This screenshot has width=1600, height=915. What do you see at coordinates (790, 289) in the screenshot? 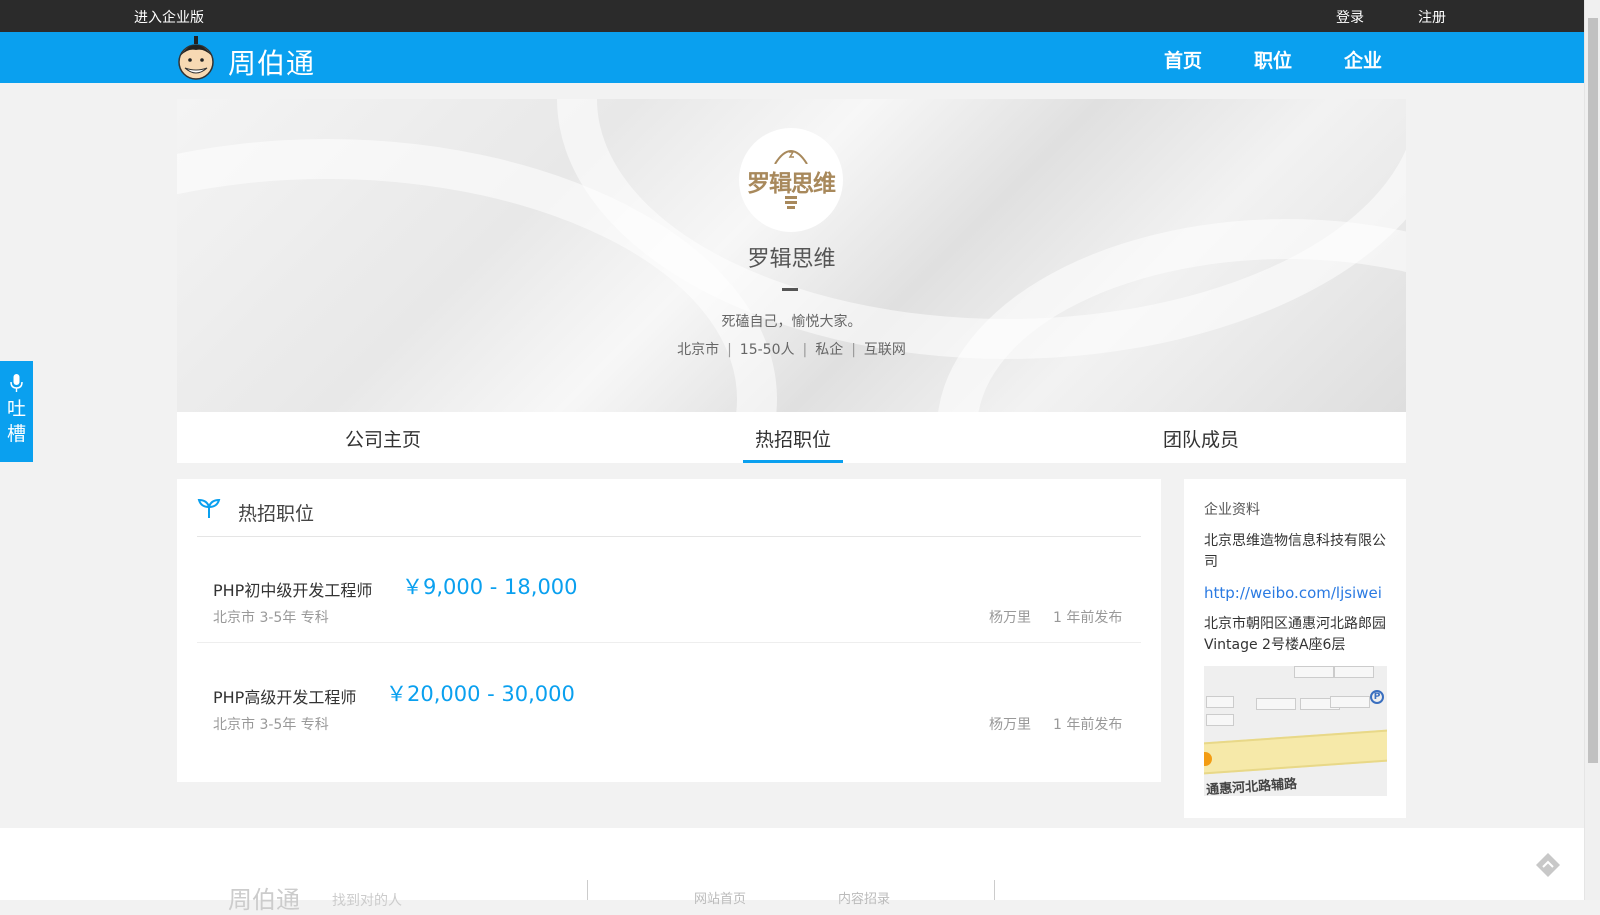
I see `title-divider` at bounding box center [790, 289].